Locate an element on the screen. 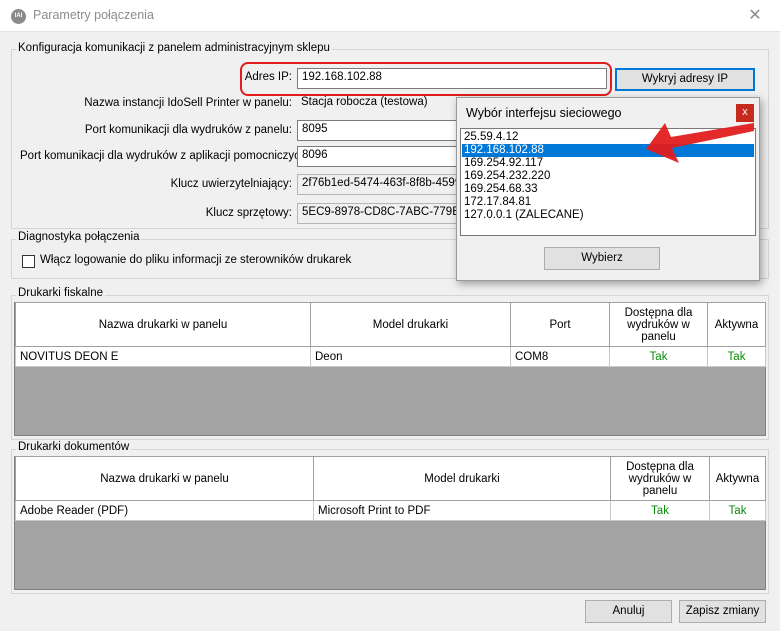  cell-printer-name: Adobe Reader (PDF) is located at coordinates (164, 510).